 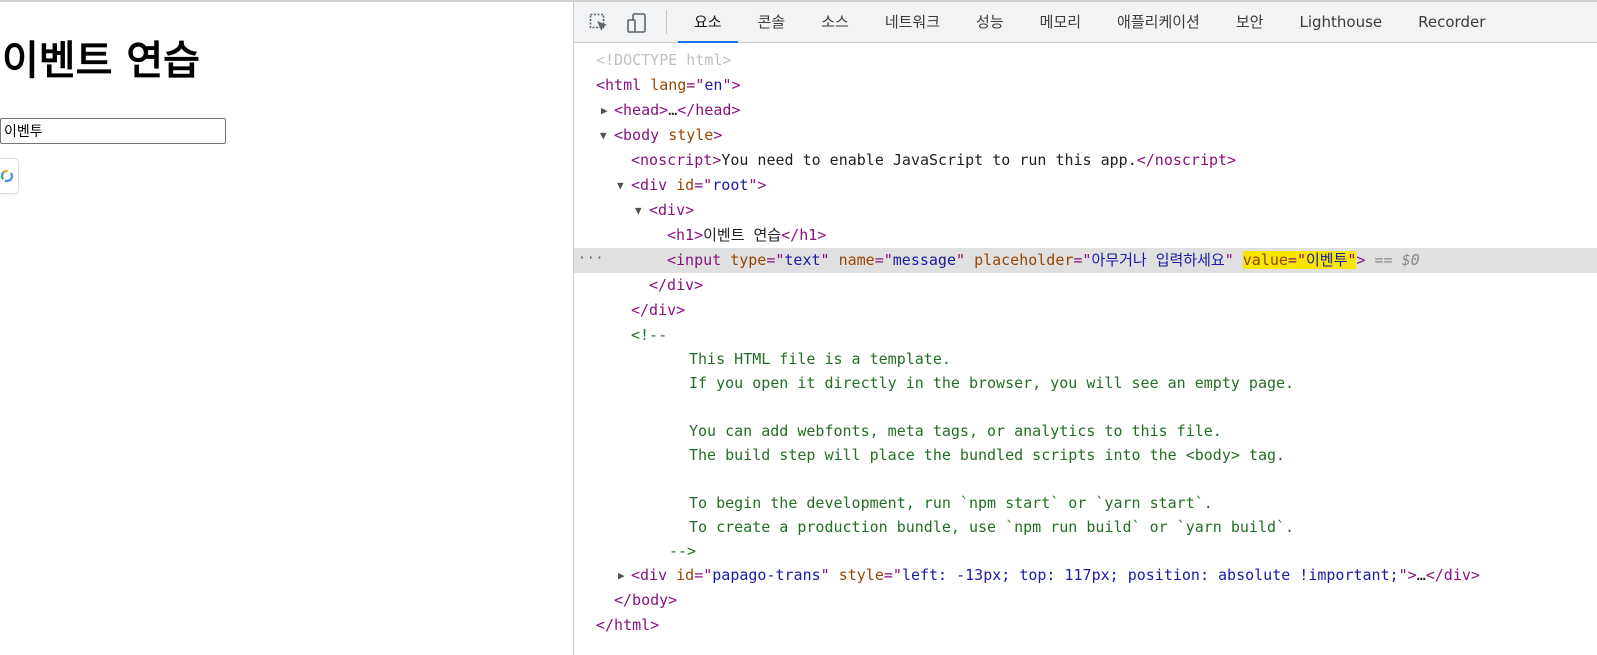 I want to click on message-input, so click(x=113, y=131).